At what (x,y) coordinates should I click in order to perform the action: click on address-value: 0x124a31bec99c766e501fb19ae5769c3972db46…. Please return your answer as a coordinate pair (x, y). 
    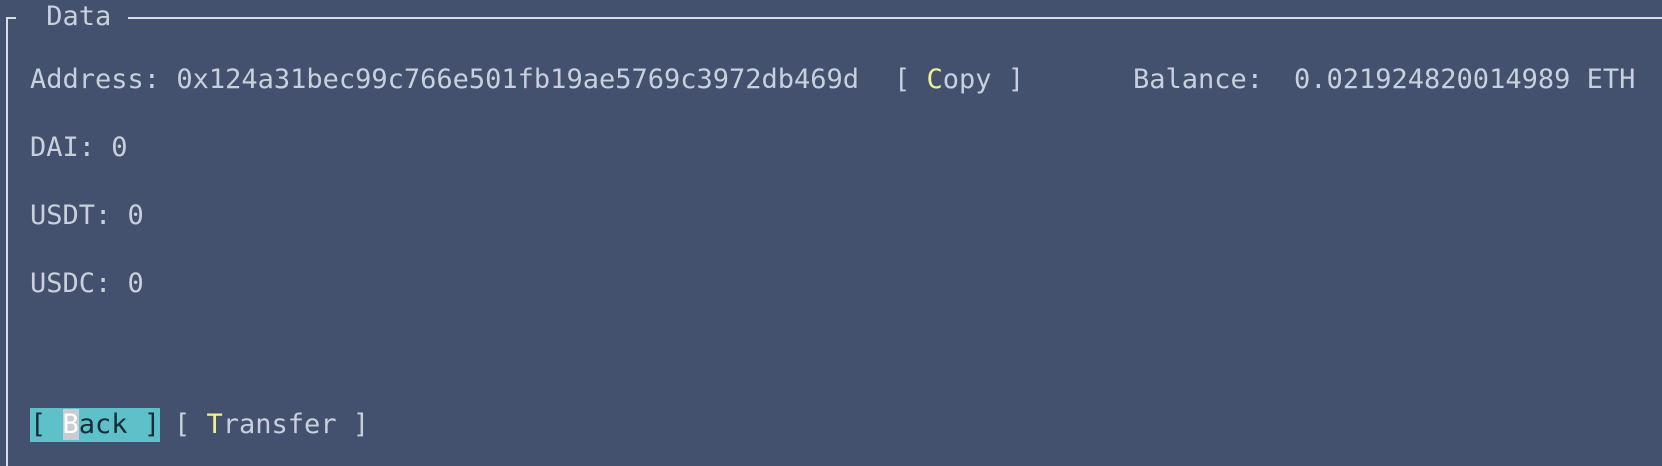
    Looking at the image, I should click on (518, 79).